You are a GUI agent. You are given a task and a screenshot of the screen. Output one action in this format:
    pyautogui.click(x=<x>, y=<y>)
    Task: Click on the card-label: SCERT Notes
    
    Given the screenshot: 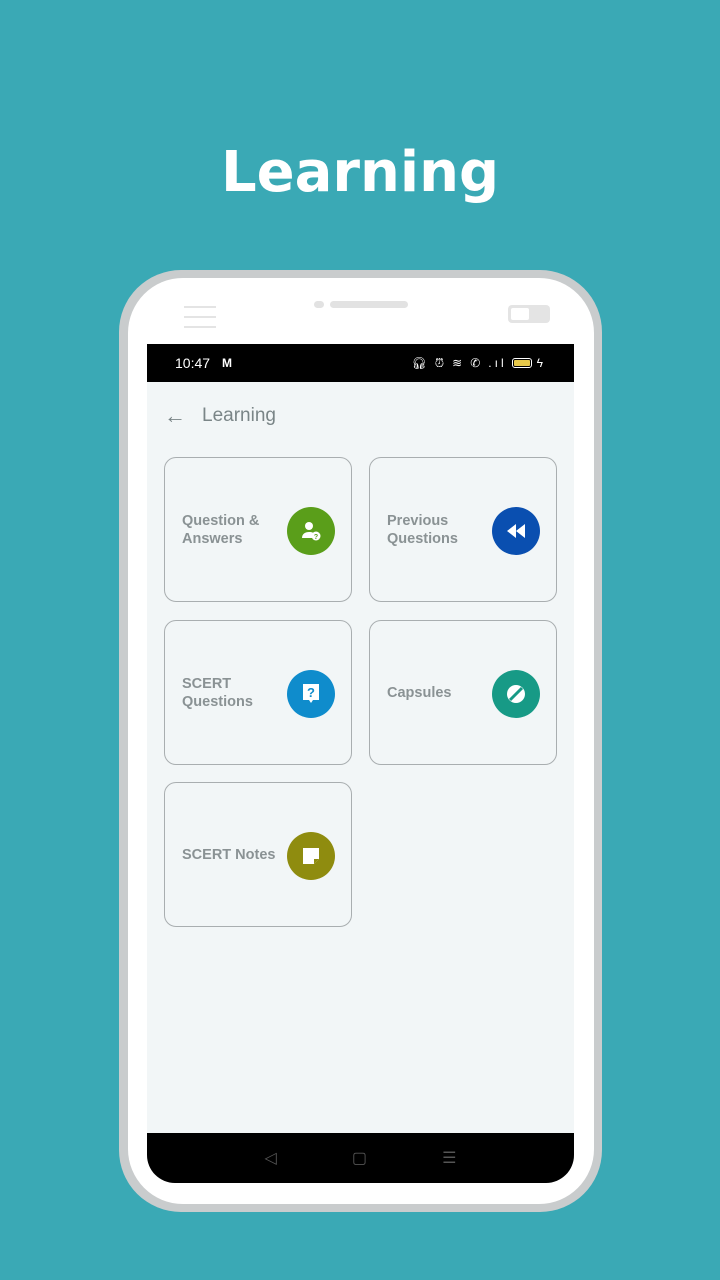 What is the action you would take?
    pyautogui.click(x=229, y=854)
    